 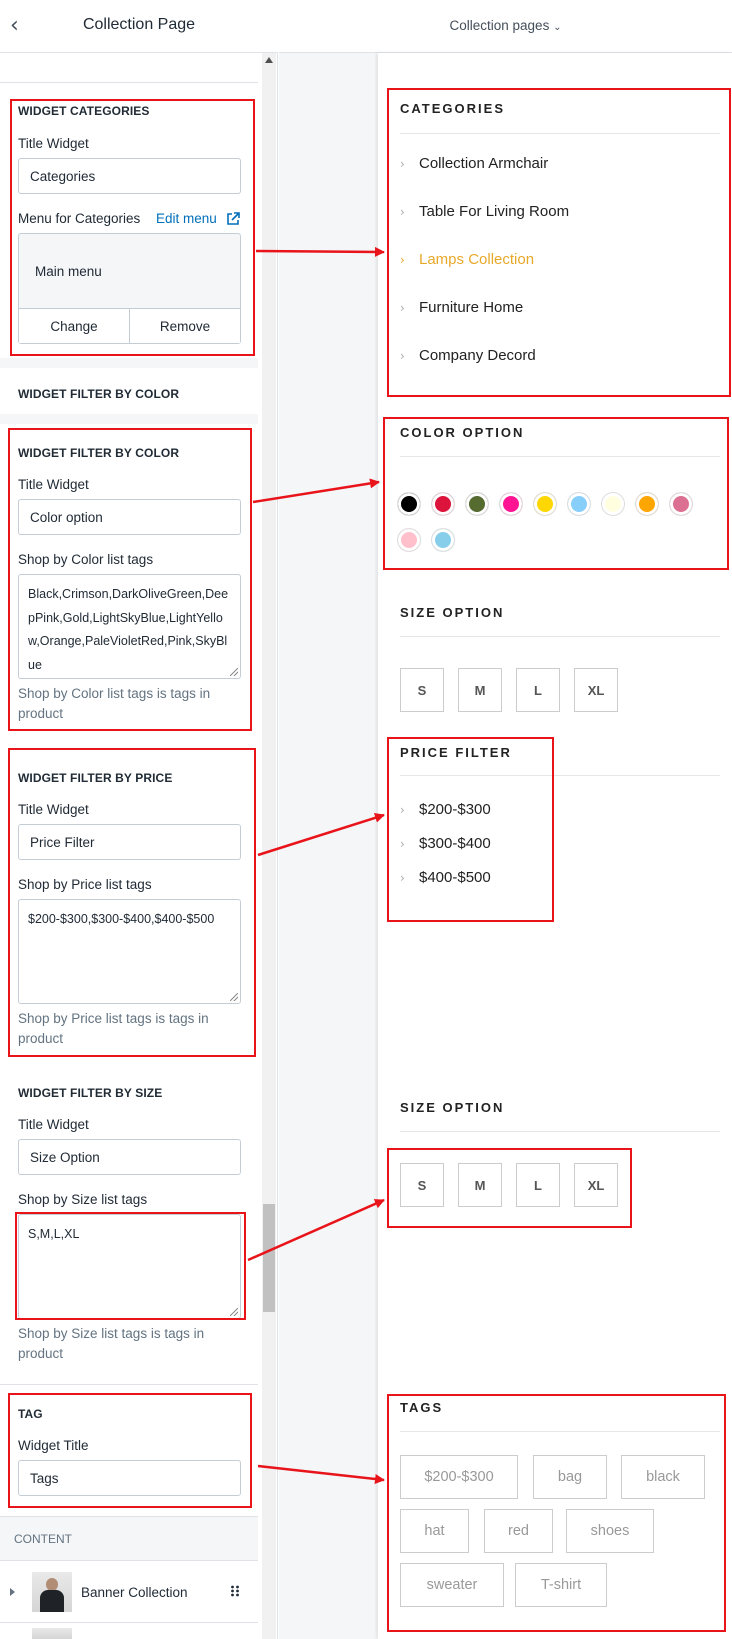 I want to click on section-heading-color-collapsed: WIDGET FILTER BY COLOR, so click(x=98, y=394).